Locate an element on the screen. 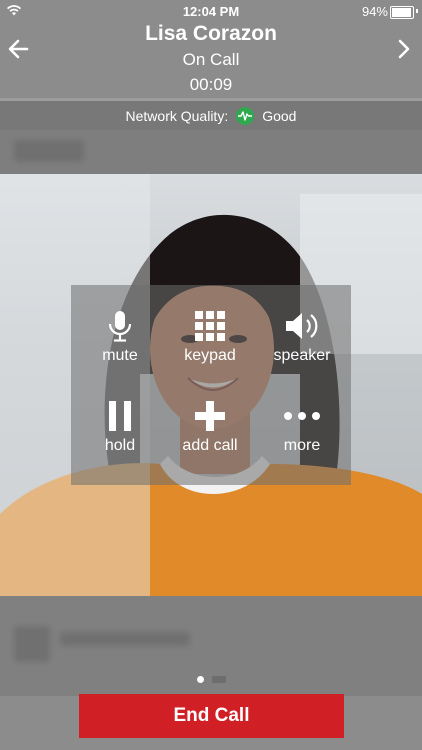 Image resolution: width=422 pixels, height=750 pixels. call-state: On Call is located at coordinates (211, 59).